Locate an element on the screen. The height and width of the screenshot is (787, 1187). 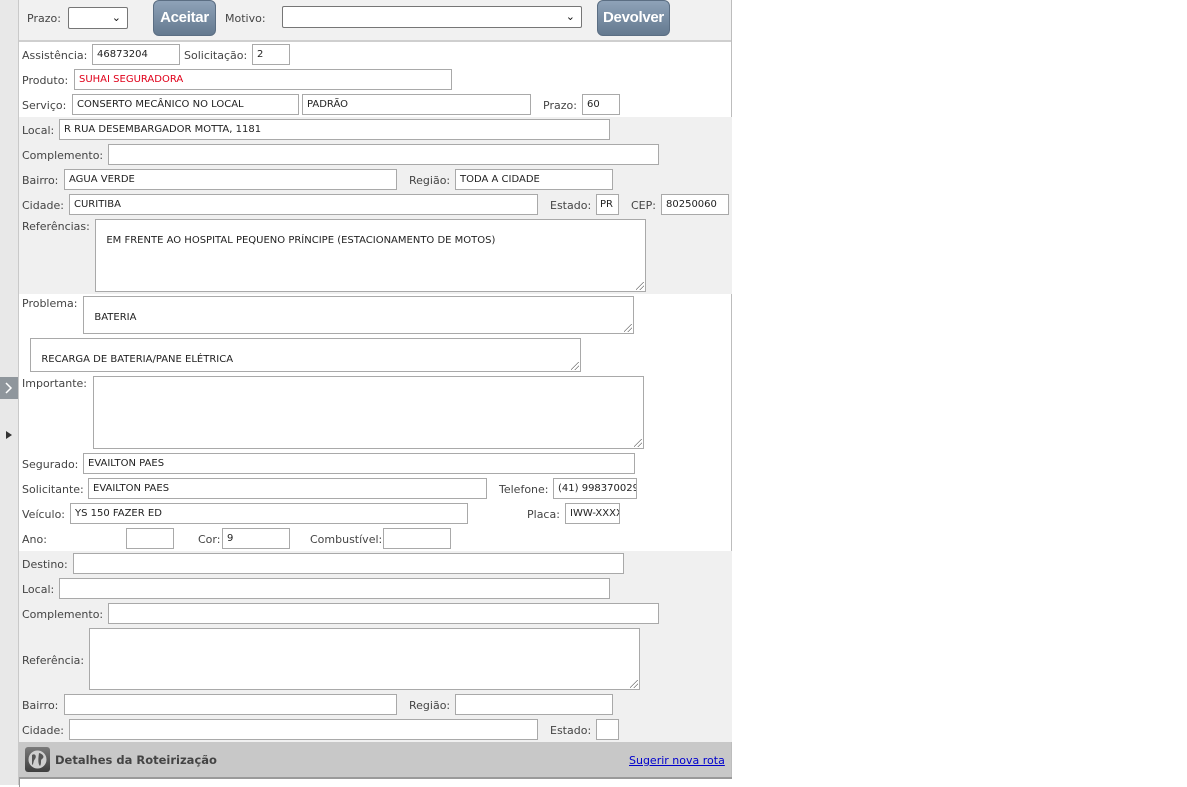
combustivel-label: Combustível: is located at coordinates (346, 539).